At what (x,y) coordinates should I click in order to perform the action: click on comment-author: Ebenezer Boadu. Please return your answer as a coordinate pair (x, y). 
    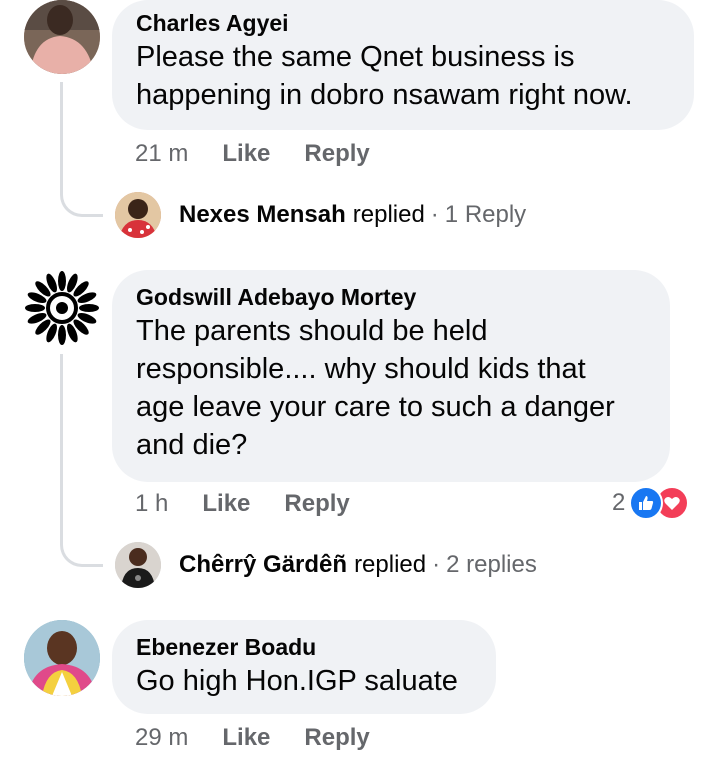
    Looking at the image, I should click on (305, 647).